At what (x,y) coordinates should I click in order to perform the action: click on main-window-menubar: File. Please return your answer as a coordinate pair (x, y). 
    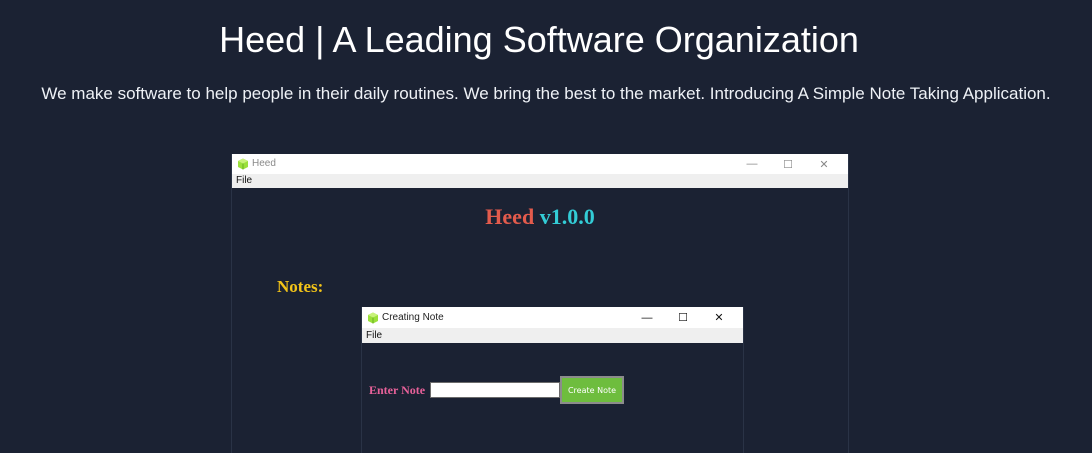
    Looking at the image, I should click on (540, 181).